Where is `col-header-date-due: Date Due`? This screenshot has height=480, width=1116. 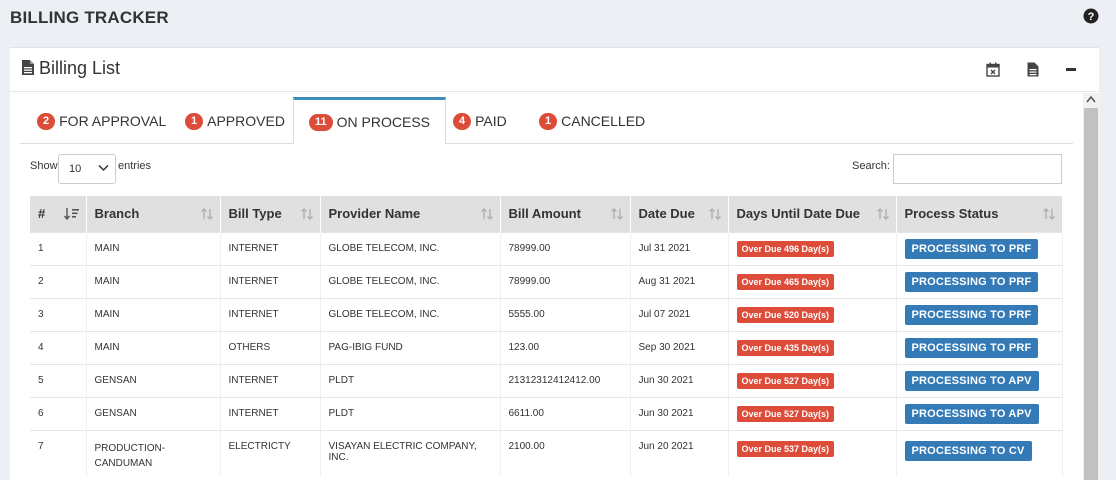 col-header-date-due: Date Due is located at coordinates (679, 214).